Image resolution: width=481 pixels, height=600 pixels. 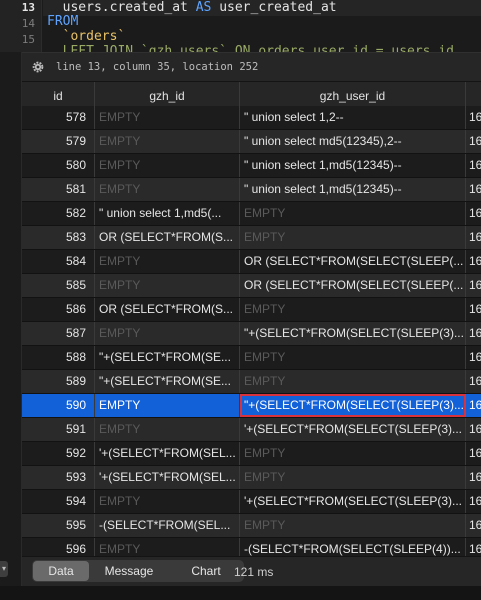 I want to click on table-row: 580 EMPTY " union select 1,md5(12345)-- 16, so click(x=251, y=166).